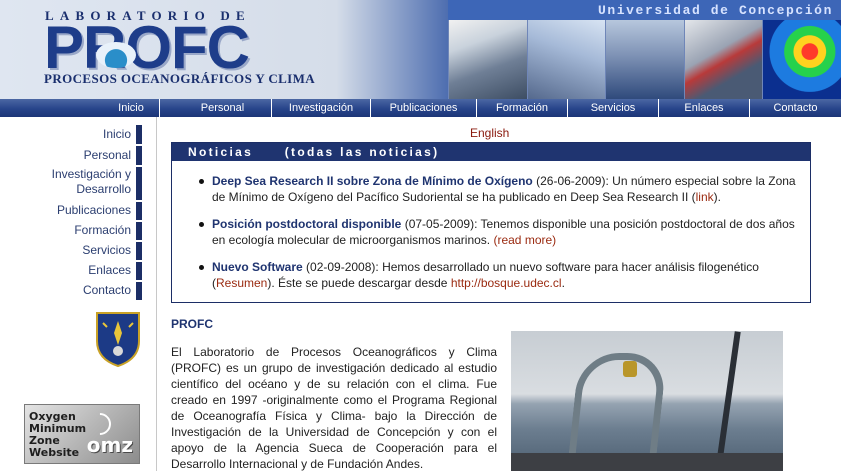 This screenshot has width=841, height=471. What do you see at coordinates (257, 267) in the screenshot?
I see `news-item-title: Nuevo Software` at bounding box center [257, 267].